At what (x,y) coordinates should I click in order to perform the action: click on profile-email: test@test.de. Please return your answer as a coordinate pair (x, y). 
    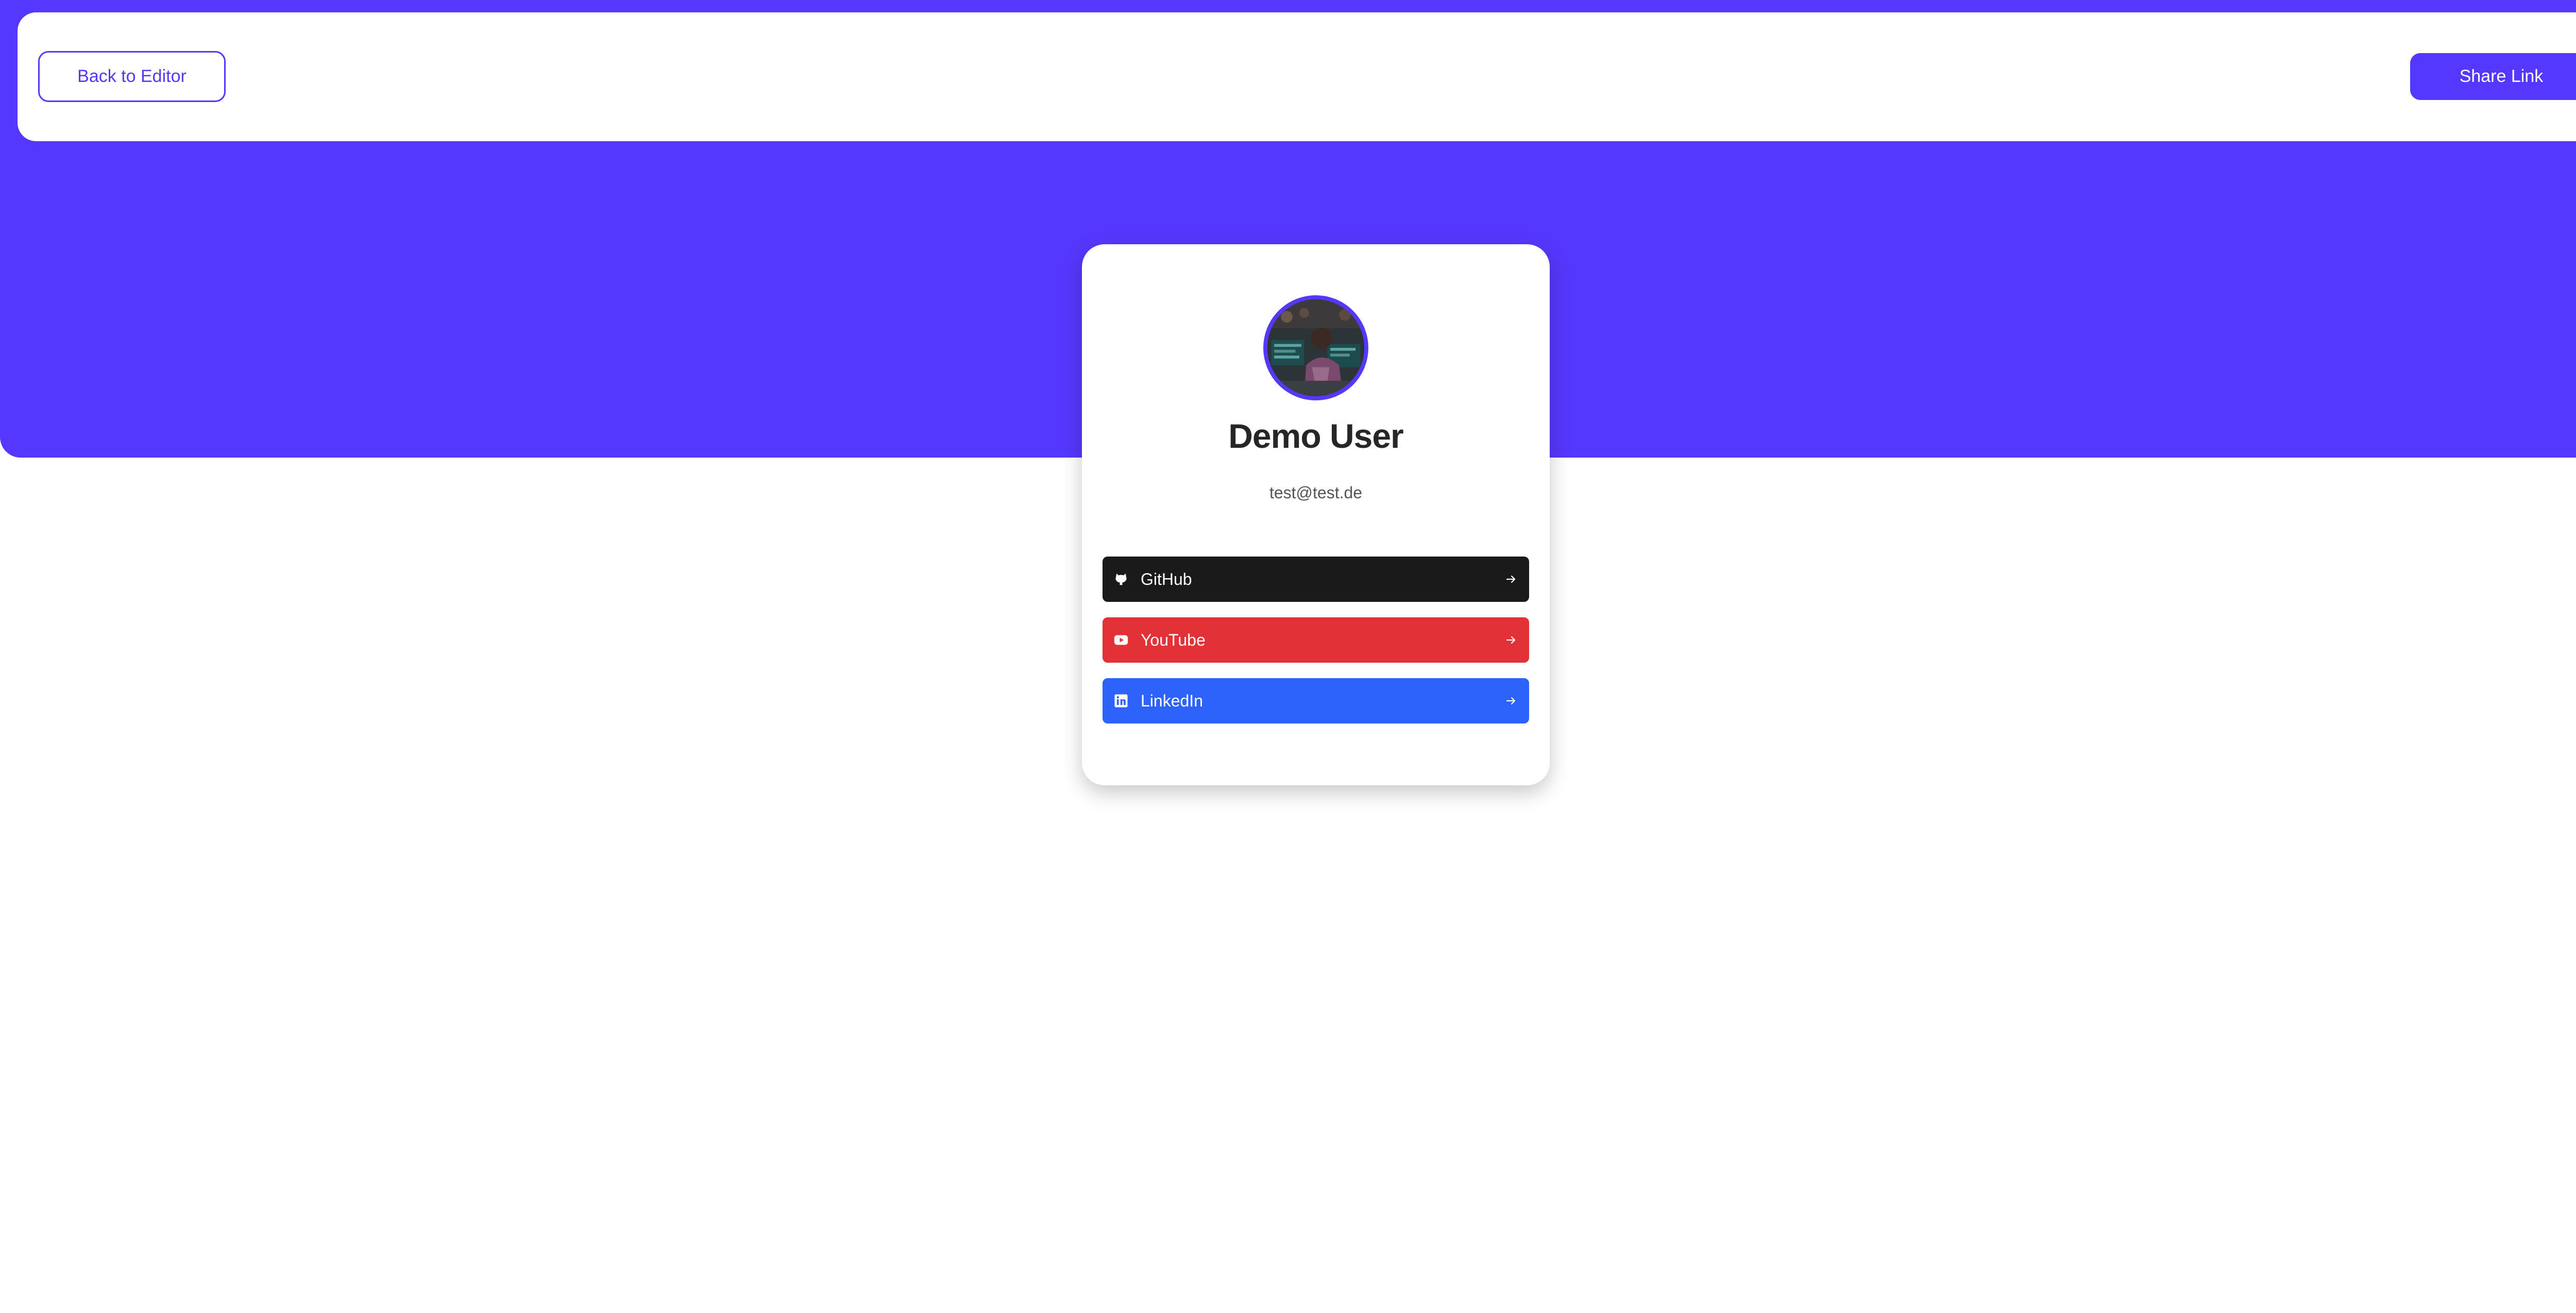
    Looking at the image, I should click on (1316, 492).